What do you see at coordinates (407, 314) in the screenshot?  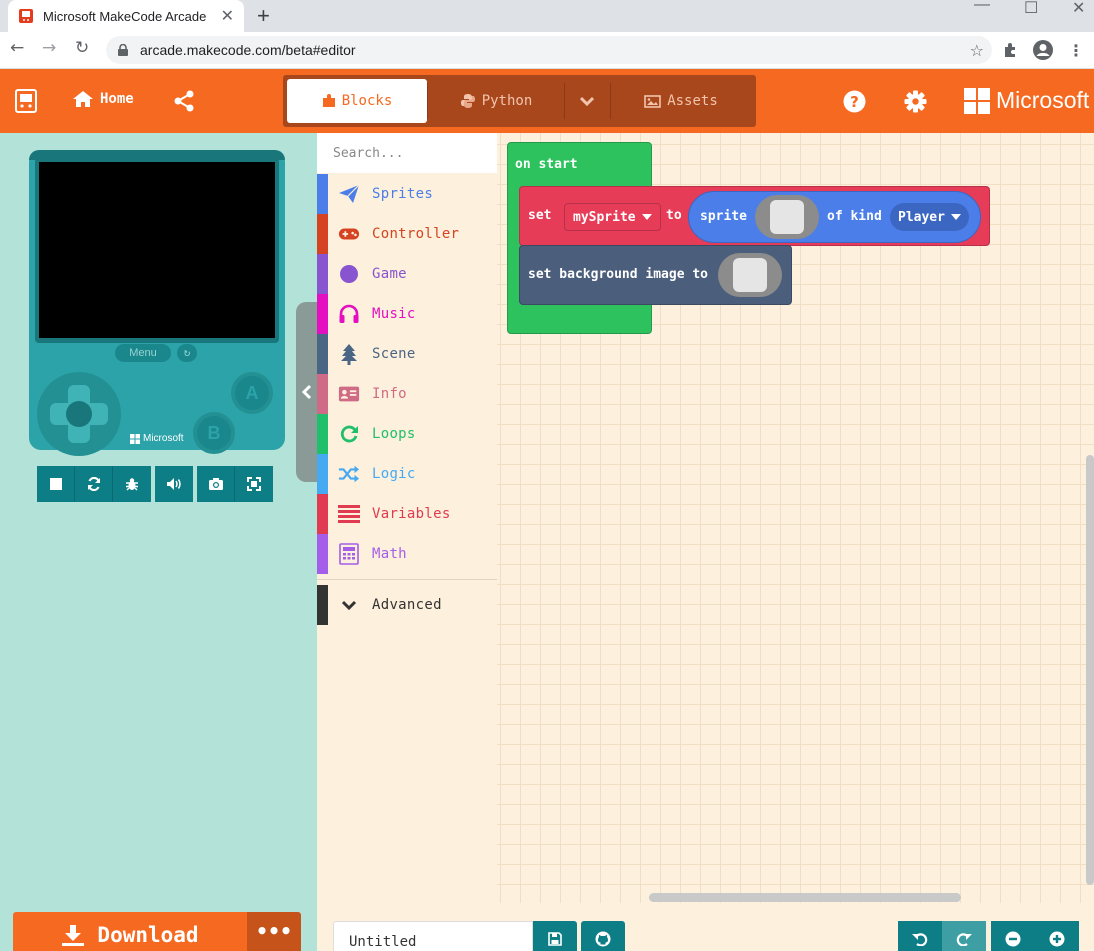 I see `category-music: Music` at bounding box center [407, 314].